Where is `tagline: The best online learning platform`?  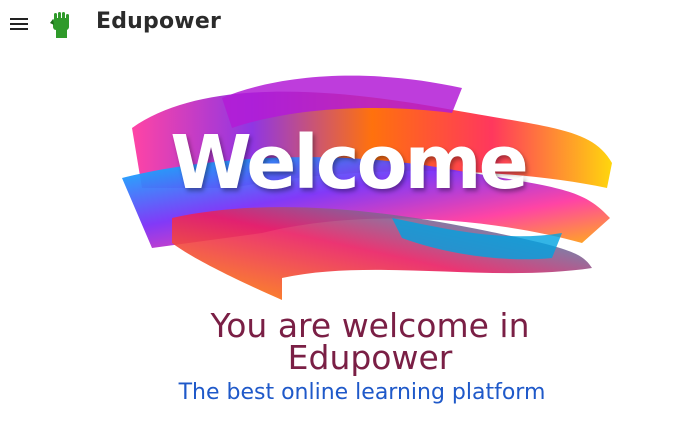 tagline: The best online learning platform is located at coordinates (362, 392).